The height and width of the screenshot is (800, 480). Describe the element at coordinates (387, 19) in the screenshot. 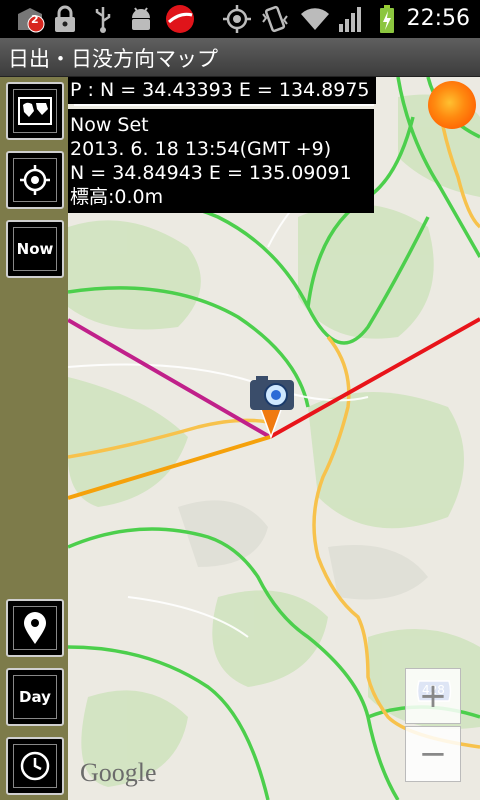

I see `battery-charging-icon` at that location.